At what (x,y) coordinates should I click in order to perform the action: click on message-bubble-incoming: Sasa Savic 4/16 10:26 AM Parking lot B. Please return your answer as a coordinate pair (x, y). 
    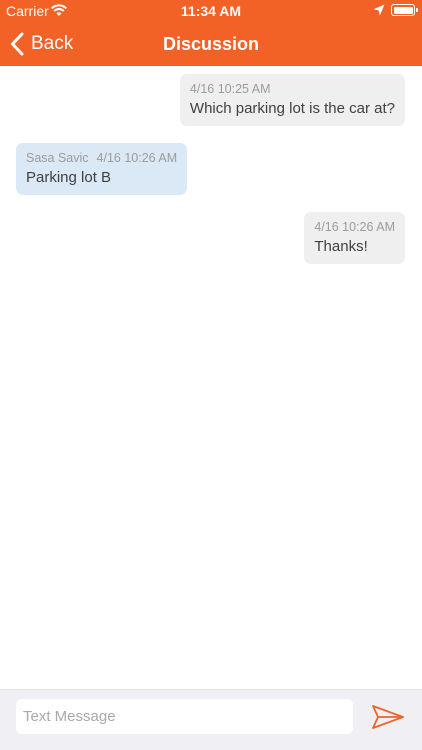
    Looking at the image, I should click on (102, 169).